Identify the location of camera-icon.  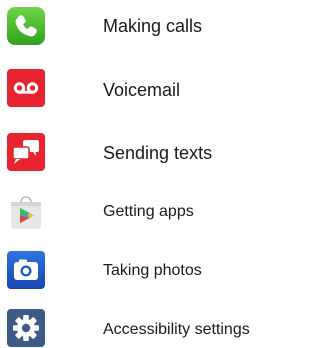
(26, 270).